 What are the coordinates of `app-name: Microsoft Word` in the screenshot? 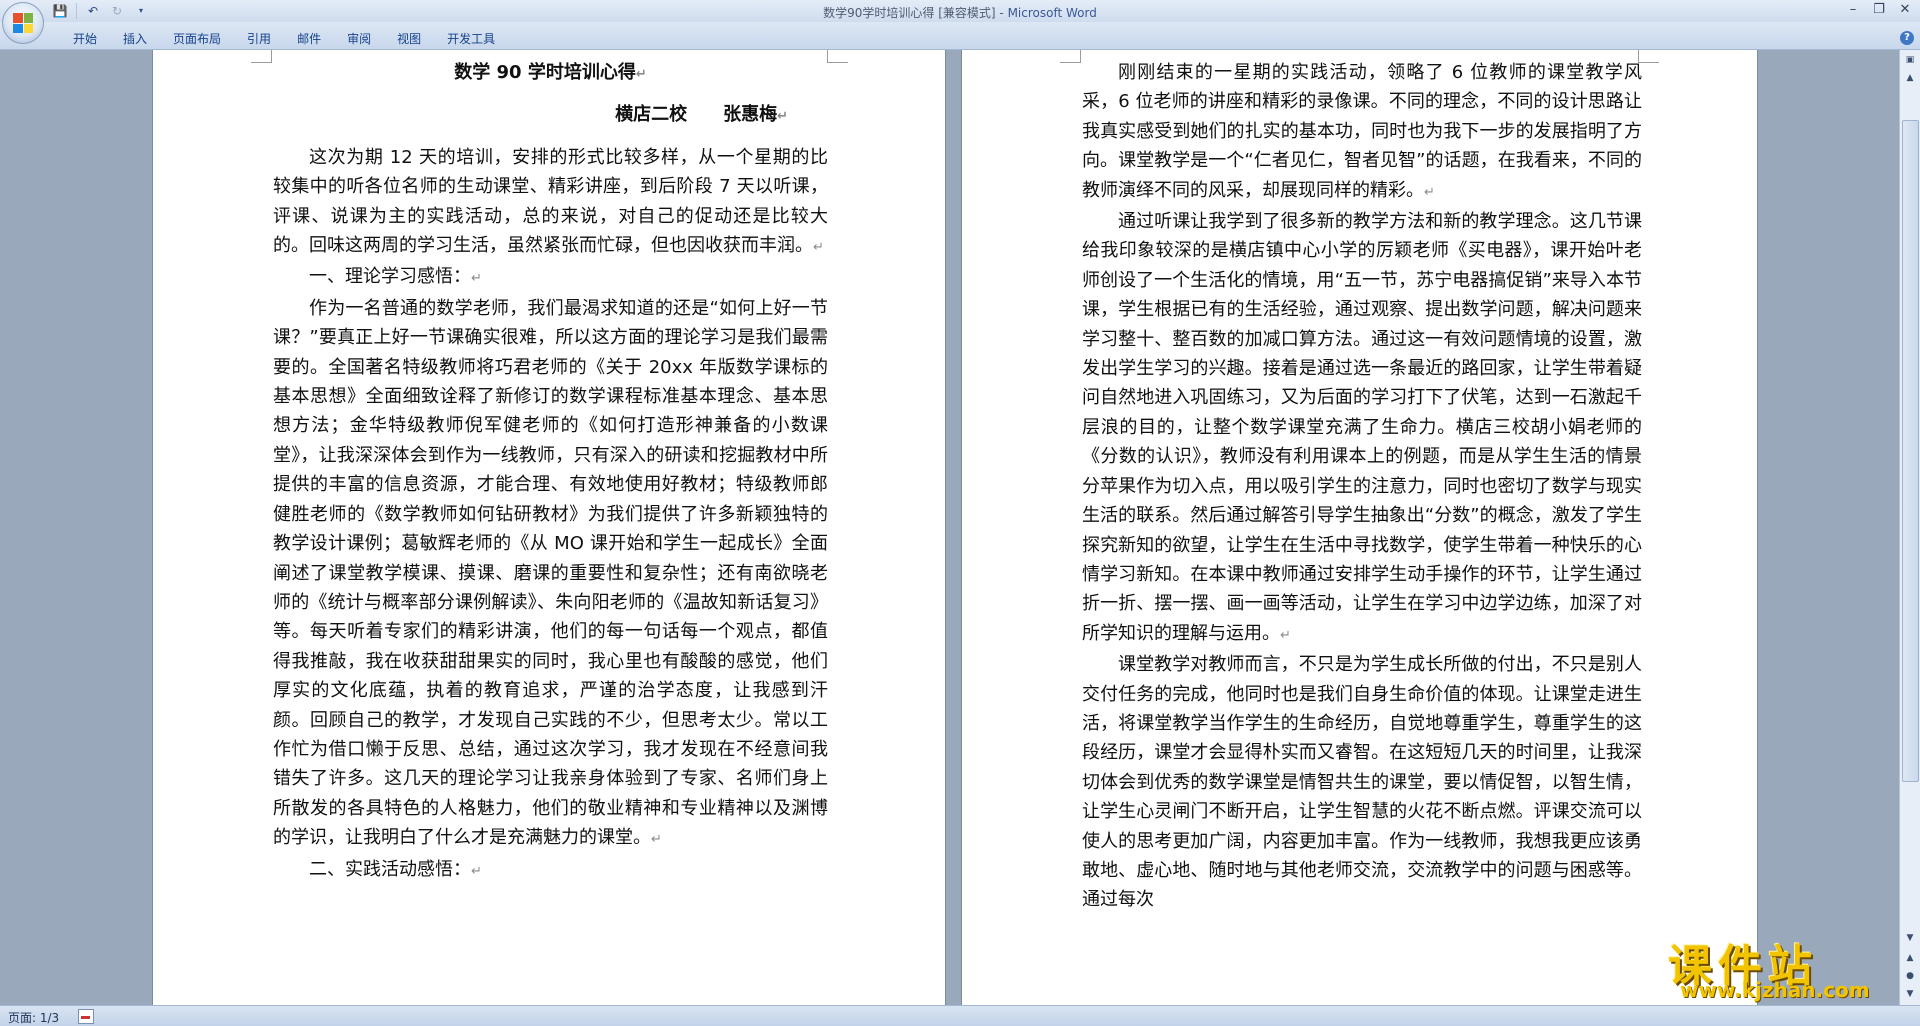 It's located at (1052, 13).